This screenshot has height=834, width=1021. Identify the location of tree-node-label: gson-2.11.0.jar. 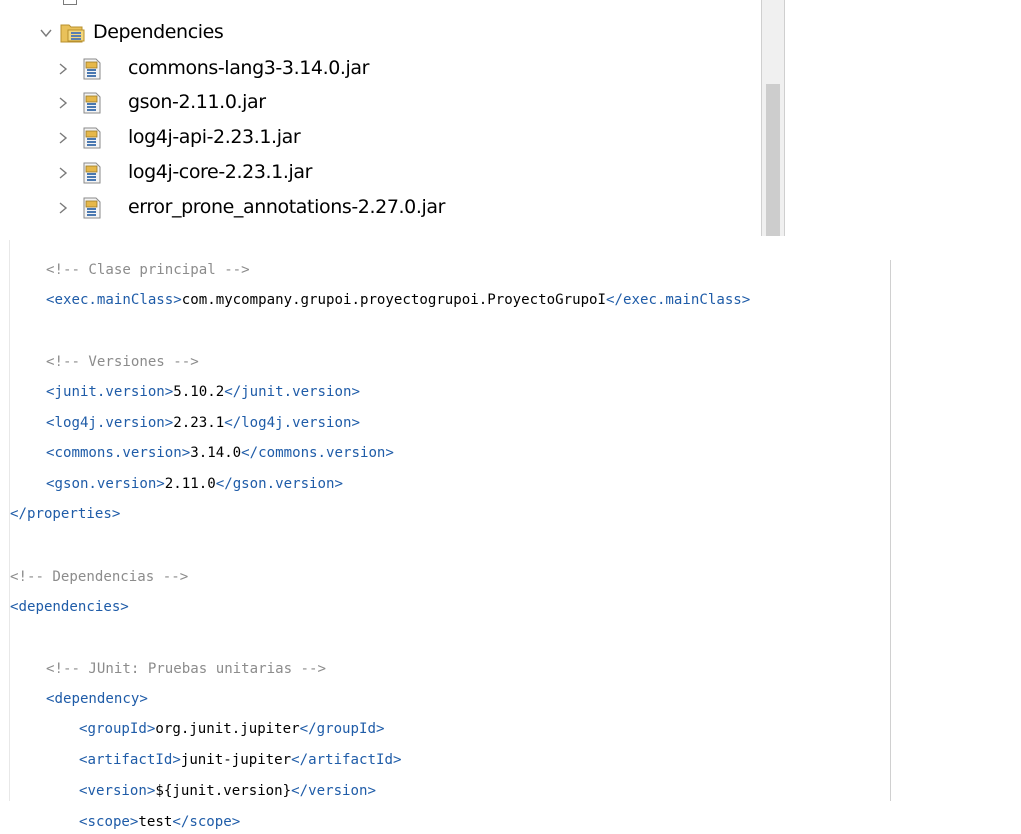
(197, 102).